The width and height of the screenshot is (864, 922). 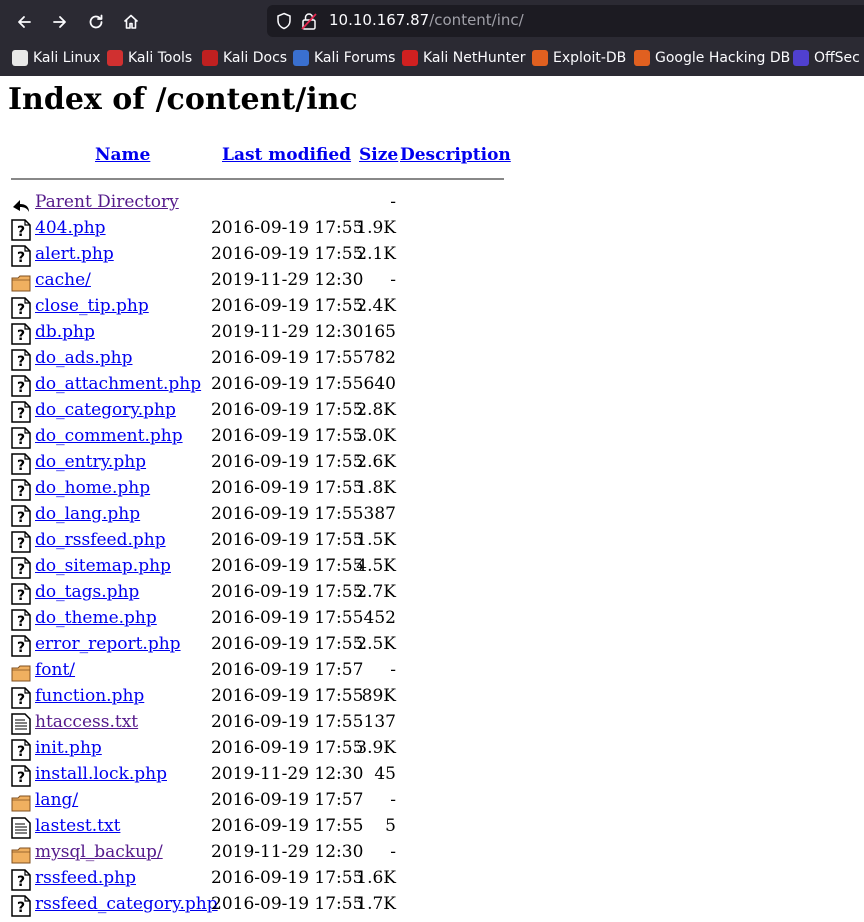 I want to click on home-button, so click(x=131, y=22).